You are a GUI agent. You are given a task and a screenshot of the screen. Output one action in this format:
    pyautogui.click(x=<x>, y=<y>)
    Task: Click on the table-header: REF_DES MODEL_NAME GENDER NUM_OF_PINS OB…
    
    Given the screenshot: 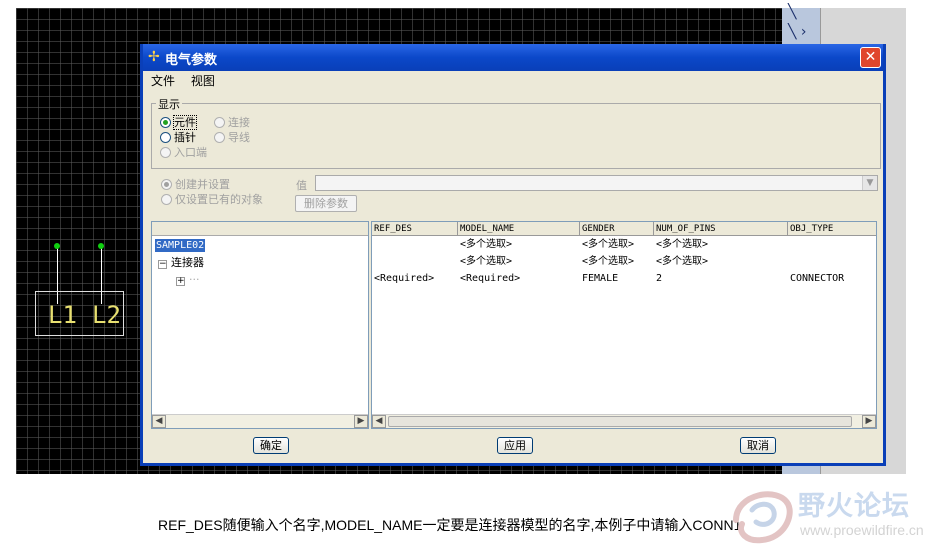 What is the action you would take?
    pyautogui.click(x=624, y=229)
    